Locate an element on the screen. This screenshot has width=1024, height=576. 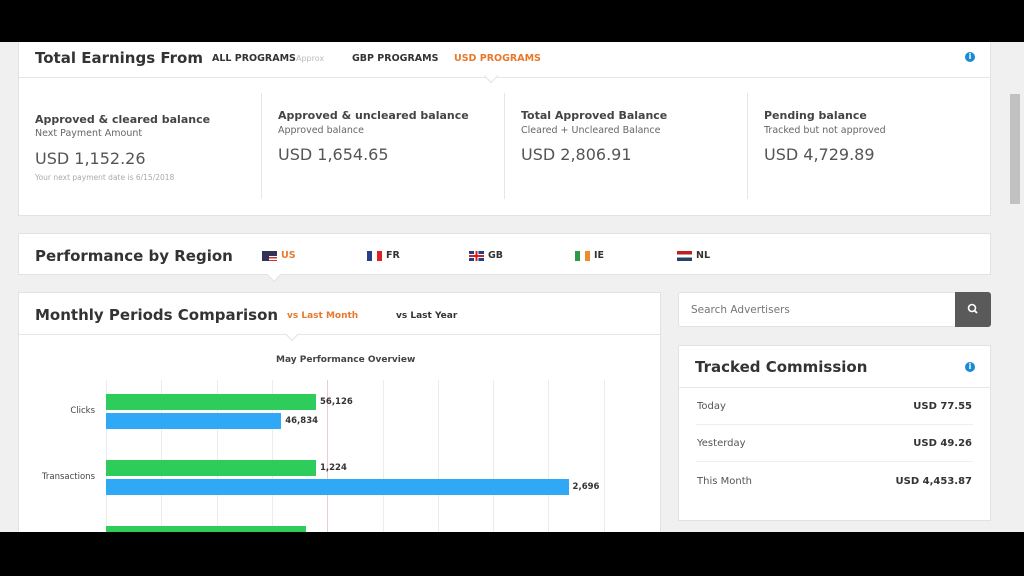
balance-title: Approved & cleared balance is located at coordinates (123, 119).